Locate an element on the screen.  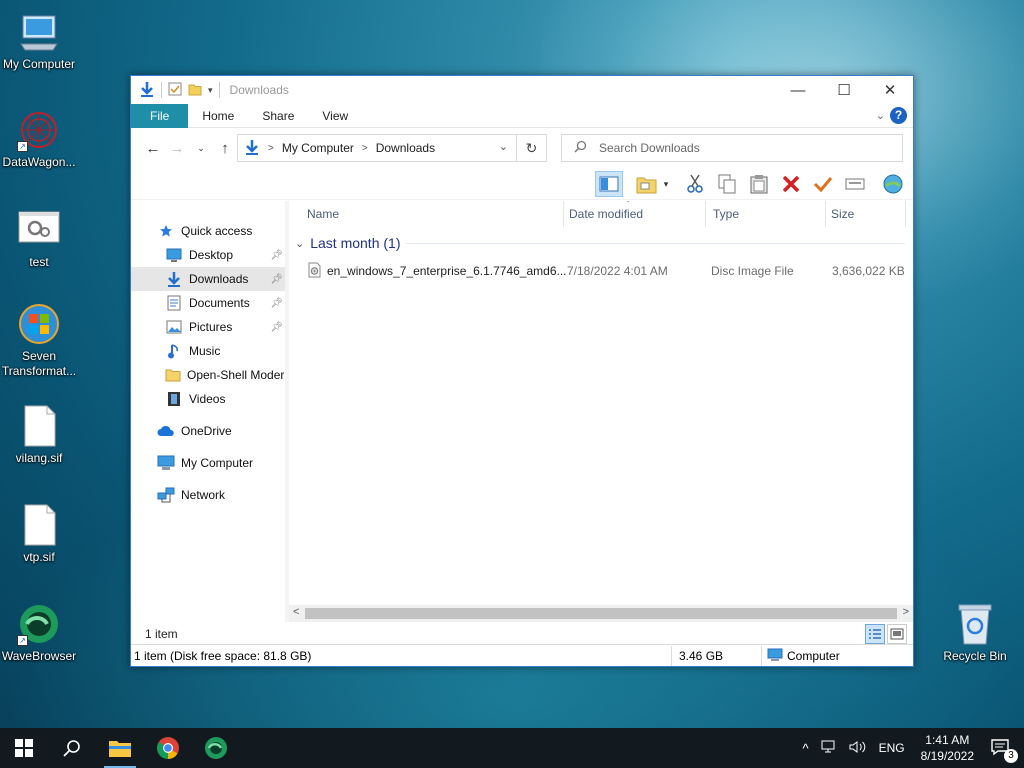
search-input: Search Downloads is located at coordinates (732, 148).